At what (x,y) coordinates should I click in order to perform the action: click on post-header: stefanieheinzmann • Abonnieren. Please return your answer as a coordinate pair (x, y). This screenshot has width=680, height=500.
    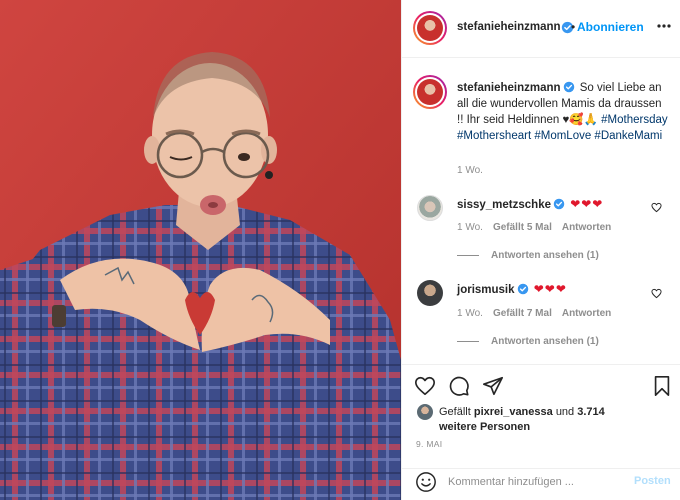
    Looking at the image, I should click on (541, 29).